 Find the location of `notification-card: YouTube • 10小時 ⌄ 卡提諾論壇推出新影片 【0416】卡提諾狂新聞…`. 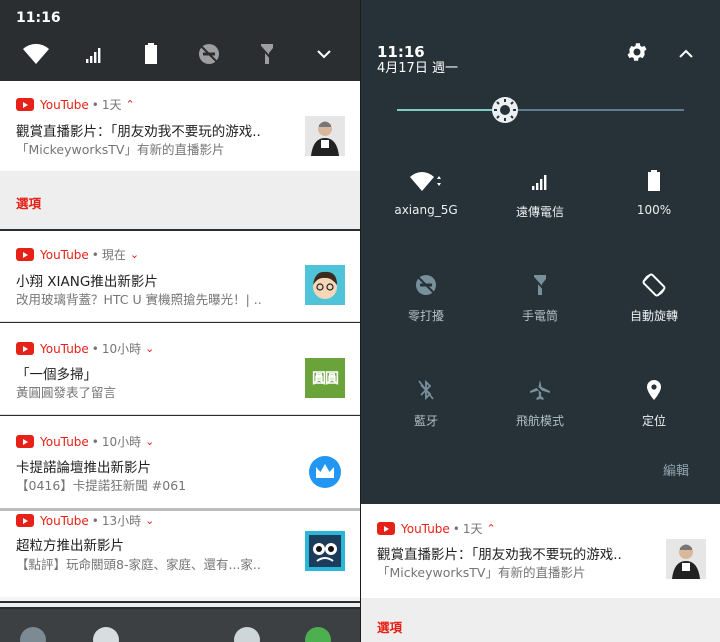

notification-card: YouTube • 10小時 ⌄ 卡提諾論壇推出新影片 【0416】卡提諾狂新聞… is located at coordinates (180, 462).